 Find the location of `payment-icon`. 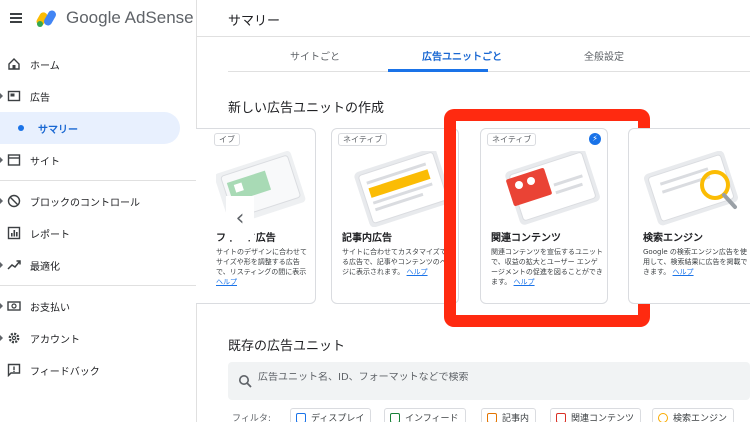

payment-icon is located at coordinates (14, 306).